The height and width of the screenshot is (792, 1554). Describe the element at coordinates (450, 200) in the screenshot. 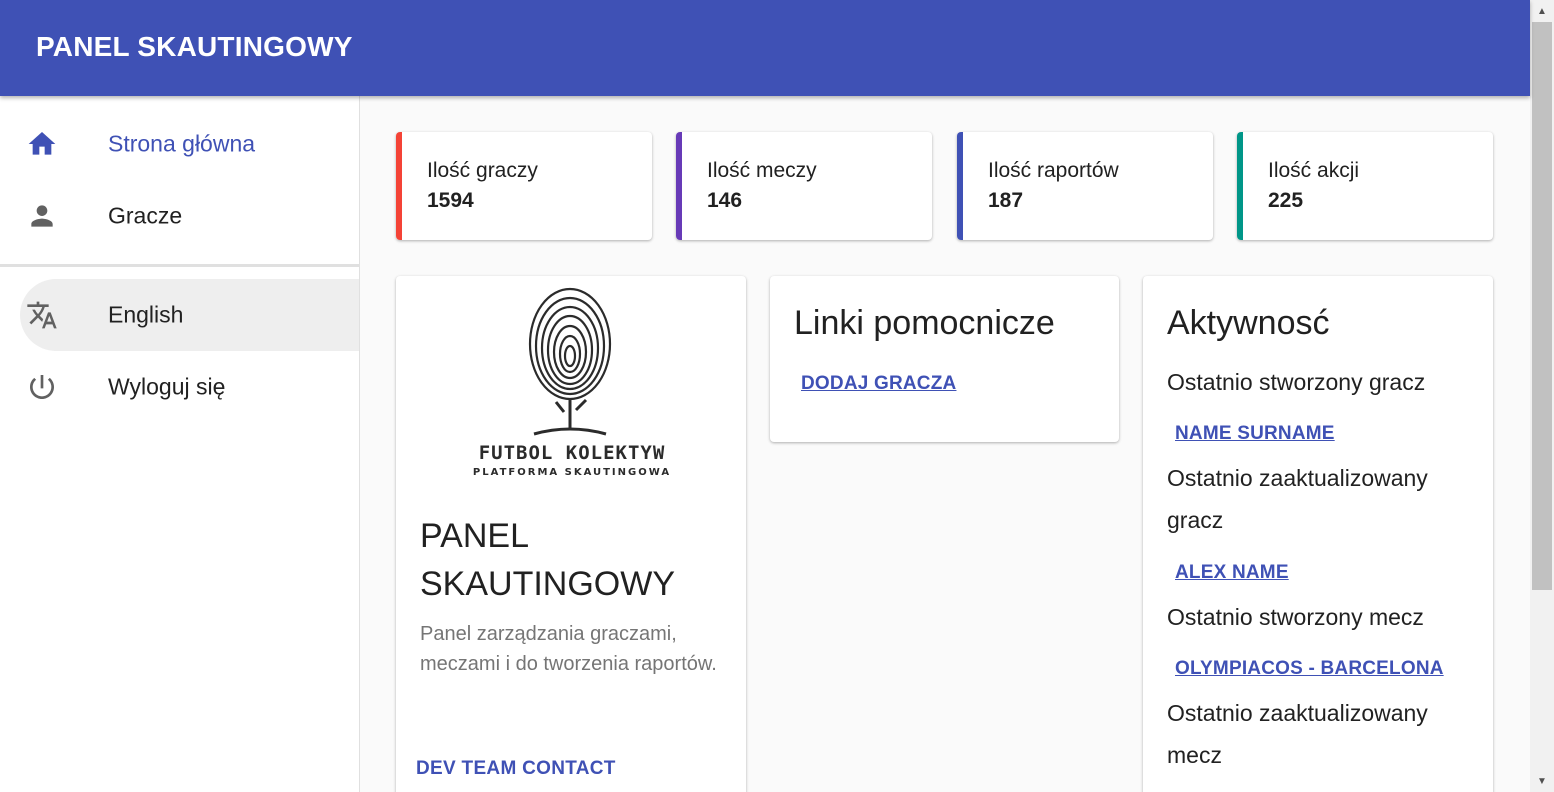

I see `stat-value: 1594` at that location.